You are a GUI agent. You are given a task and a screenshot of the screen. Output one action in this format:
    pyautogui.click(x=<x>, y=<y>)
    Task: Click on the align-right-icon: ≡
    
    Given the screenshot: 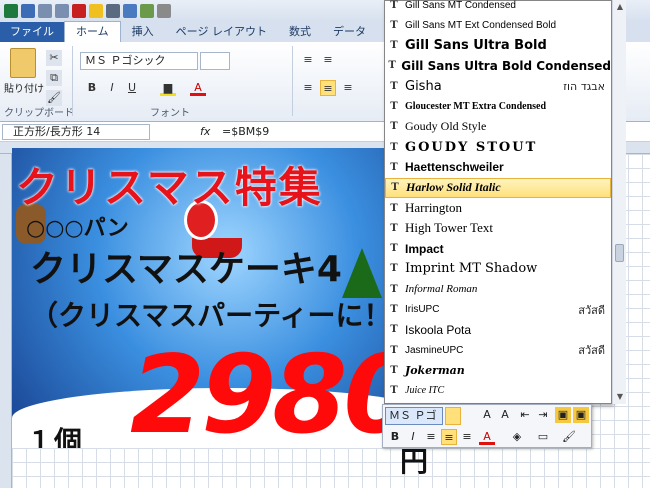 What is the action you would take?
    pyautogui.click(x=348, y=88)
    